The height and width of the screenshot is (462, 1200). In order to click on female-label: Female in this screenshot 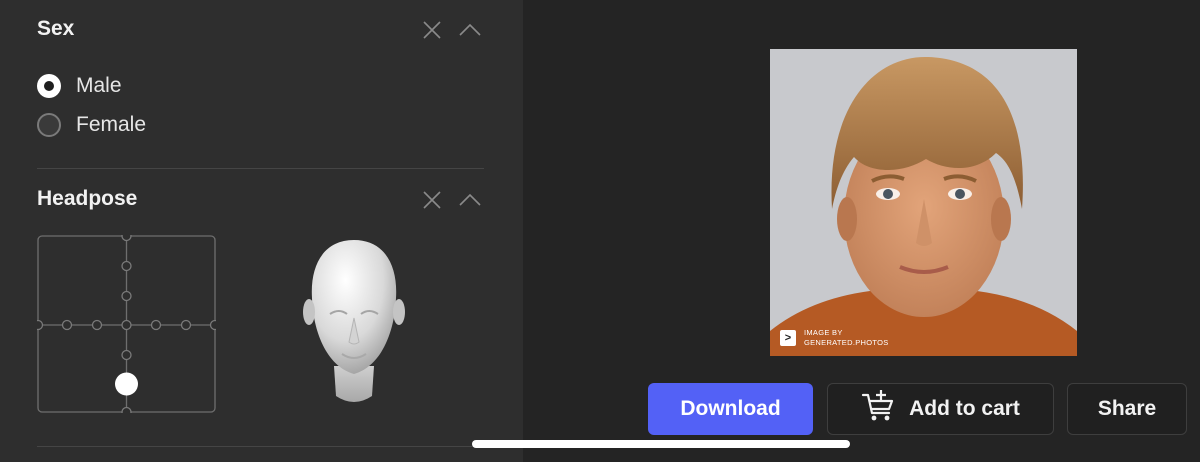, I will do `click(111, 124)`.